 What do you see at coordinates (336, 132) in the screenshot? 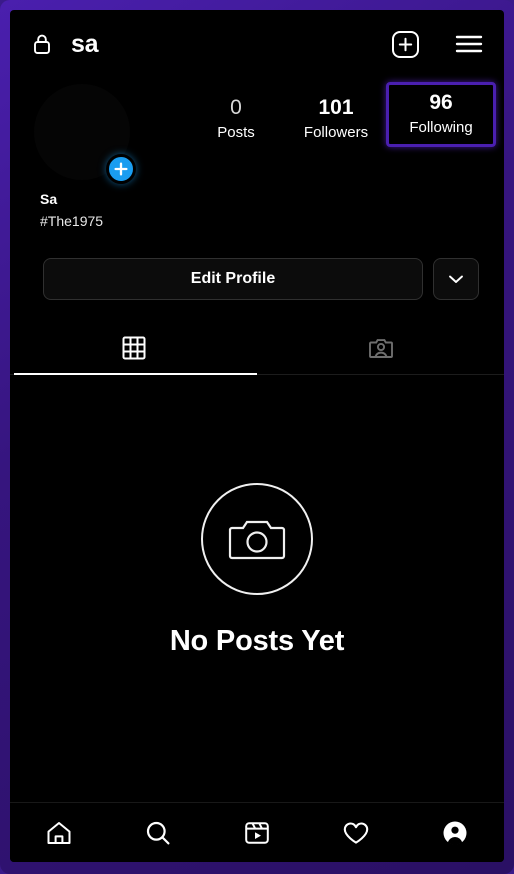
I see `followers-label: Followers` at bounding box center [336, 132].